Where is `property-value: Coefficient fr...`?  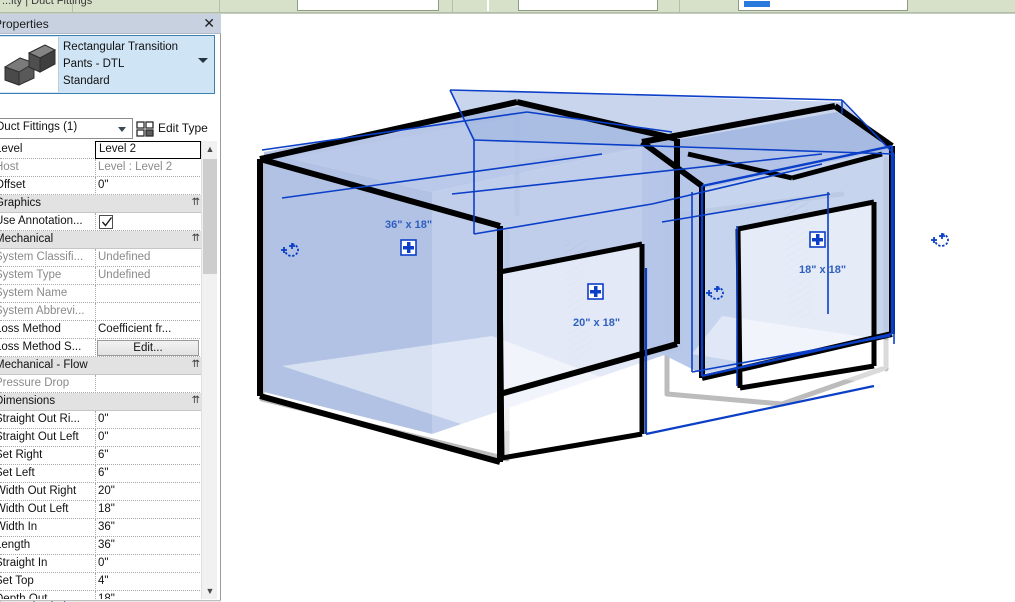
property-value: Coefficient fr... is located at coordinates (134, 329).